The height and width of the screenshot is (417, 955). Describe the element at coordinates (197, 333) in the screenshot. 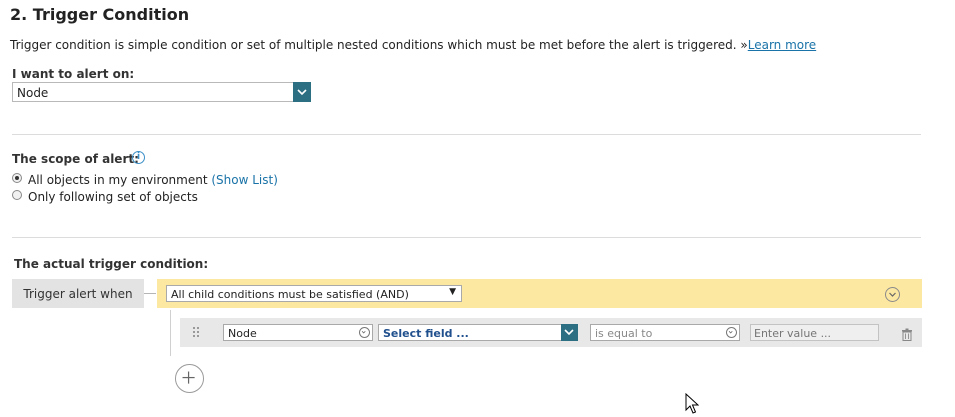

I see `drag-handle-icon` at that location.